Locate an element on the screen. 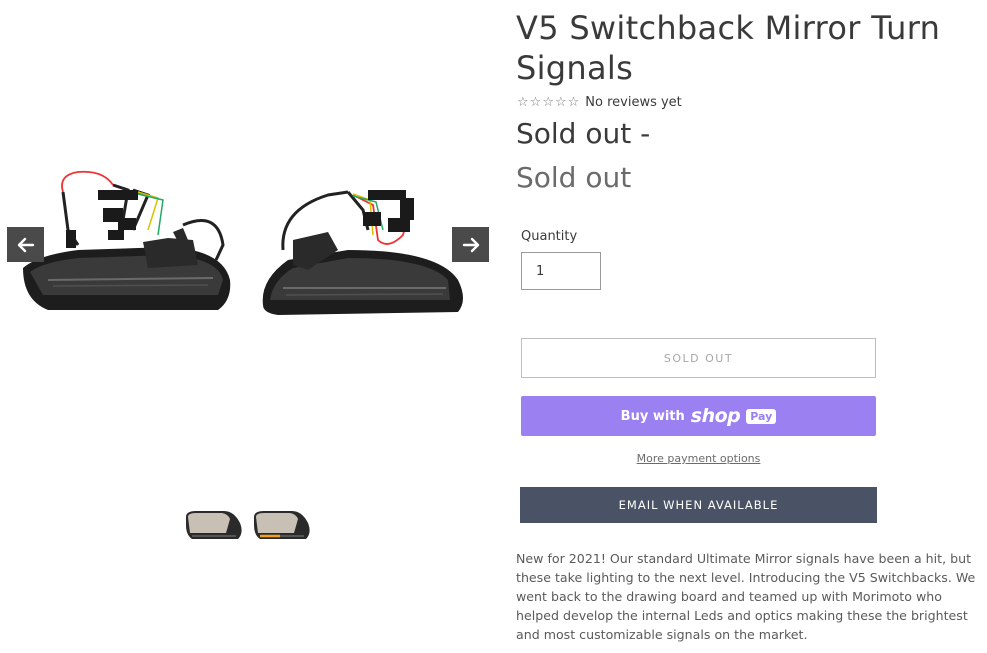 Image resolution: width=987 pixels, height=653 pixels. buy-with-shop-pay-button: Buy with shop Pay is located at coordinates (698, 416).